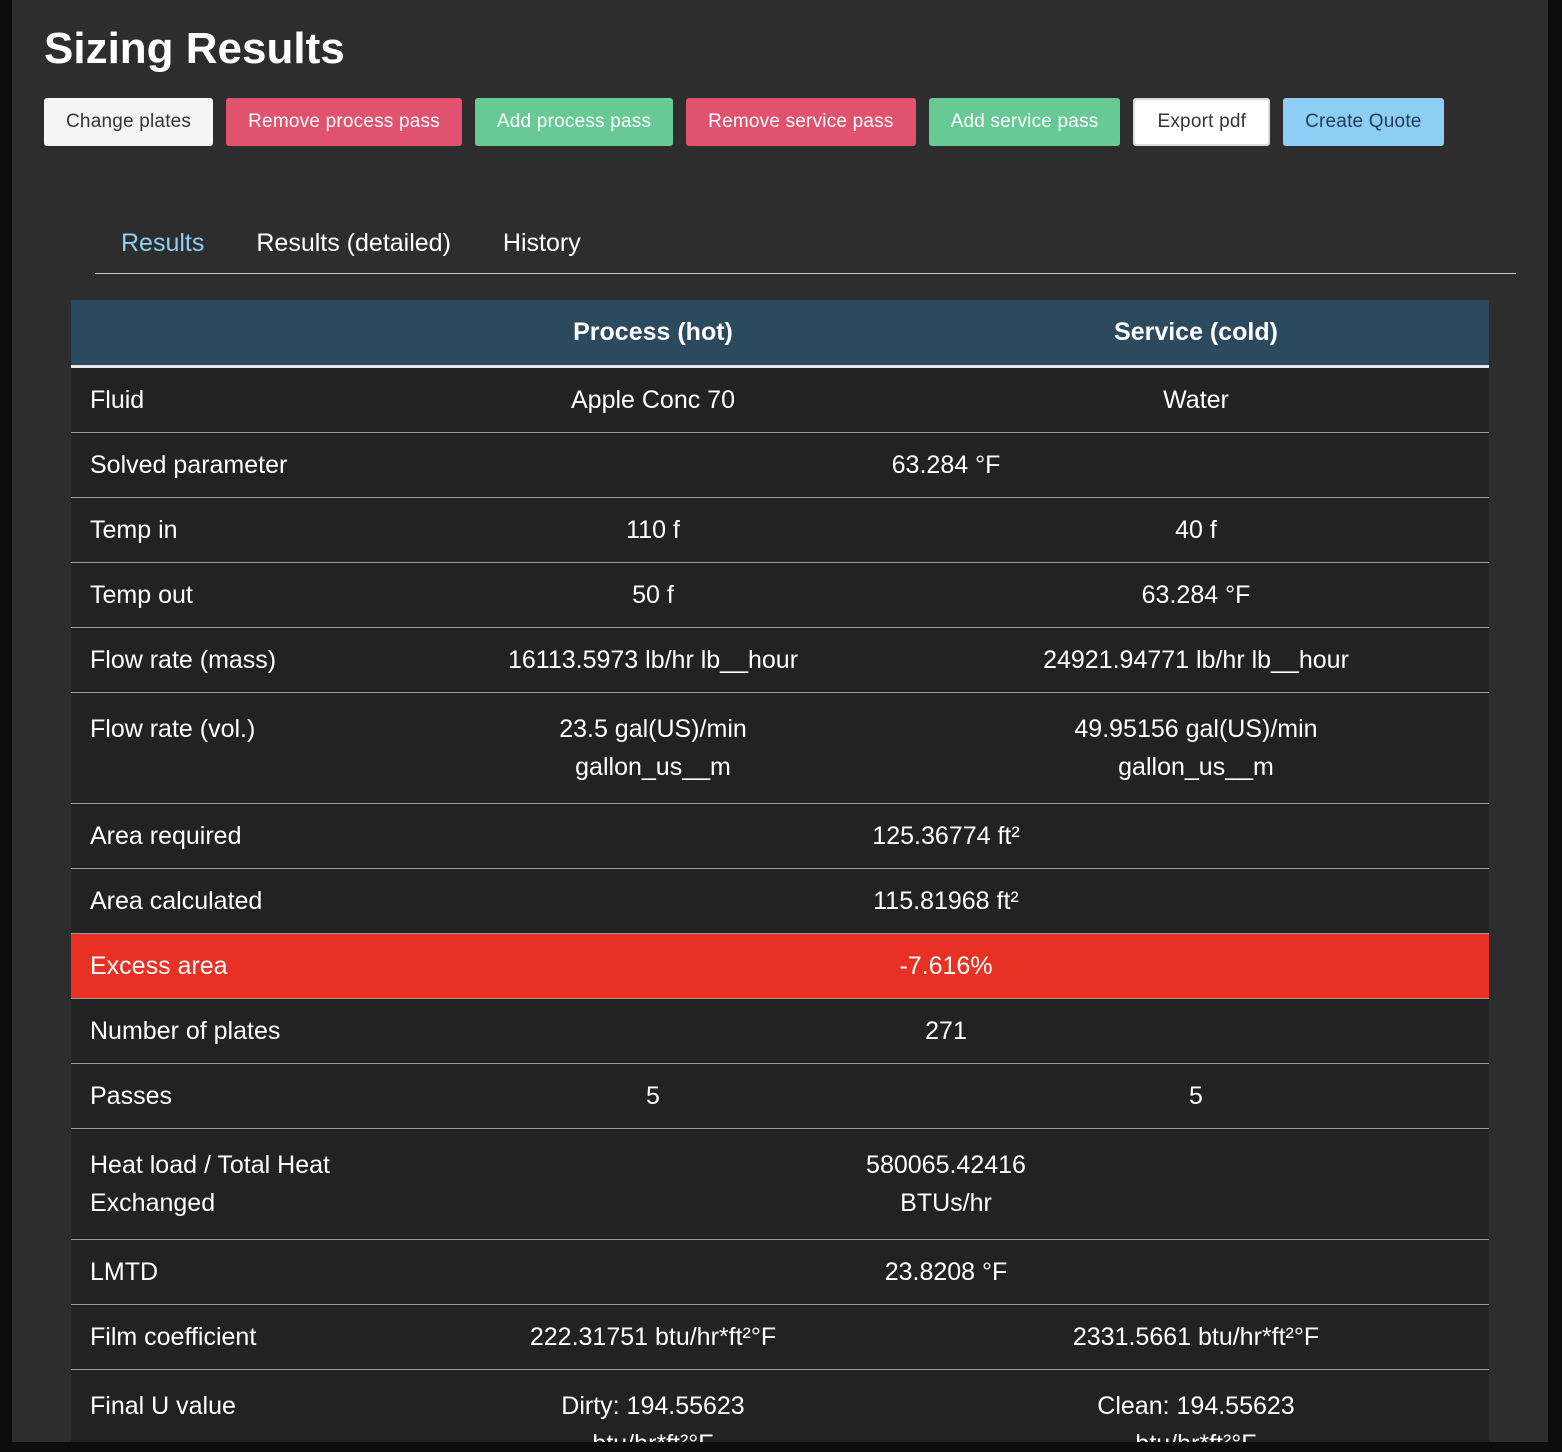 This screenshot has height=1452, width=1562. Describe the element at coordinates (237, 748) in the screenshot. I see `row-label: Flow rate (vol.)` at that location.